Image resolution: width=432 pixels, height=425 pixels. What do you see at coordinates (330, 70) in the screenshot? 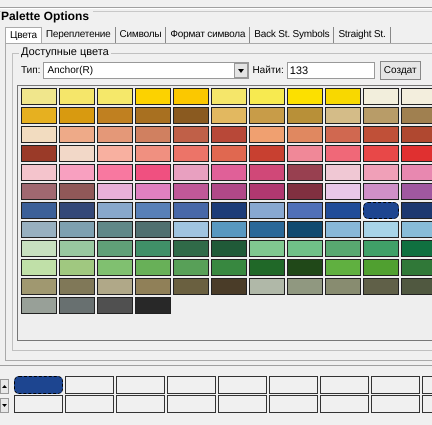
I see `find-input: 133` at bounding box center [330, 70].